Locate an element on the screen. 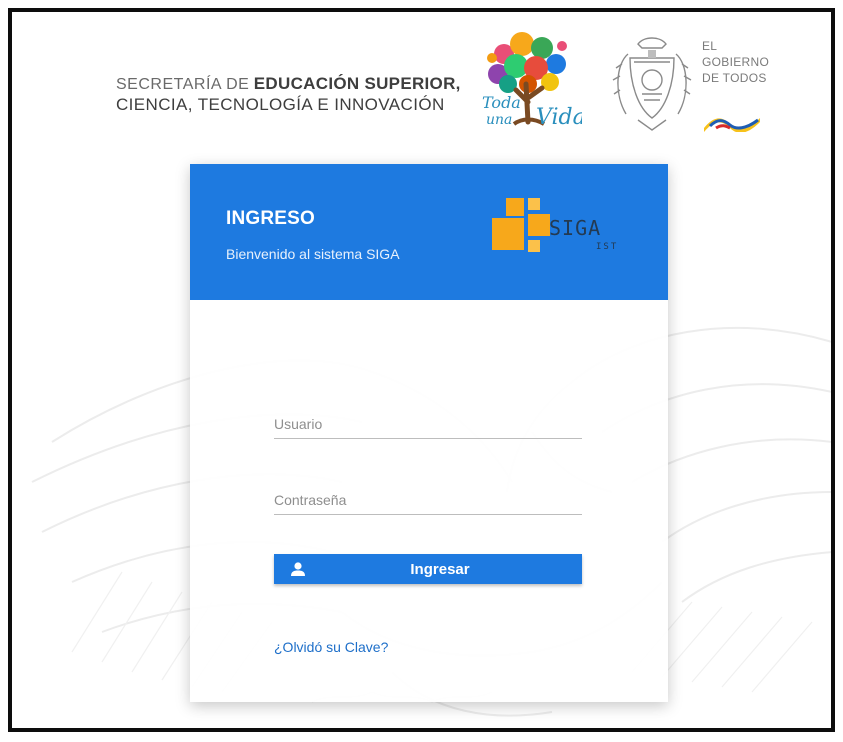  toda-text: Toda is located at coordinates (501, 102).